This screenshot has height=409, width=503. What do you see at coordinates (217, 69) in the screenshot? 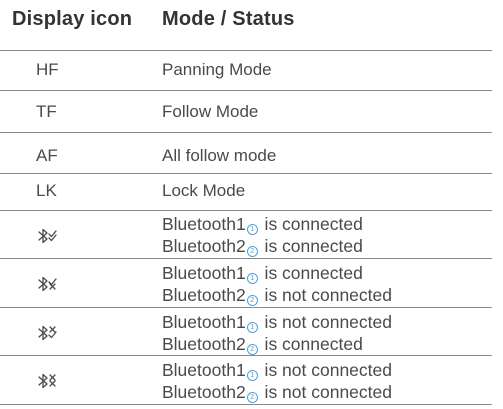
I see `mode-panning: Panning Mode` at bounding box center [217, 69].